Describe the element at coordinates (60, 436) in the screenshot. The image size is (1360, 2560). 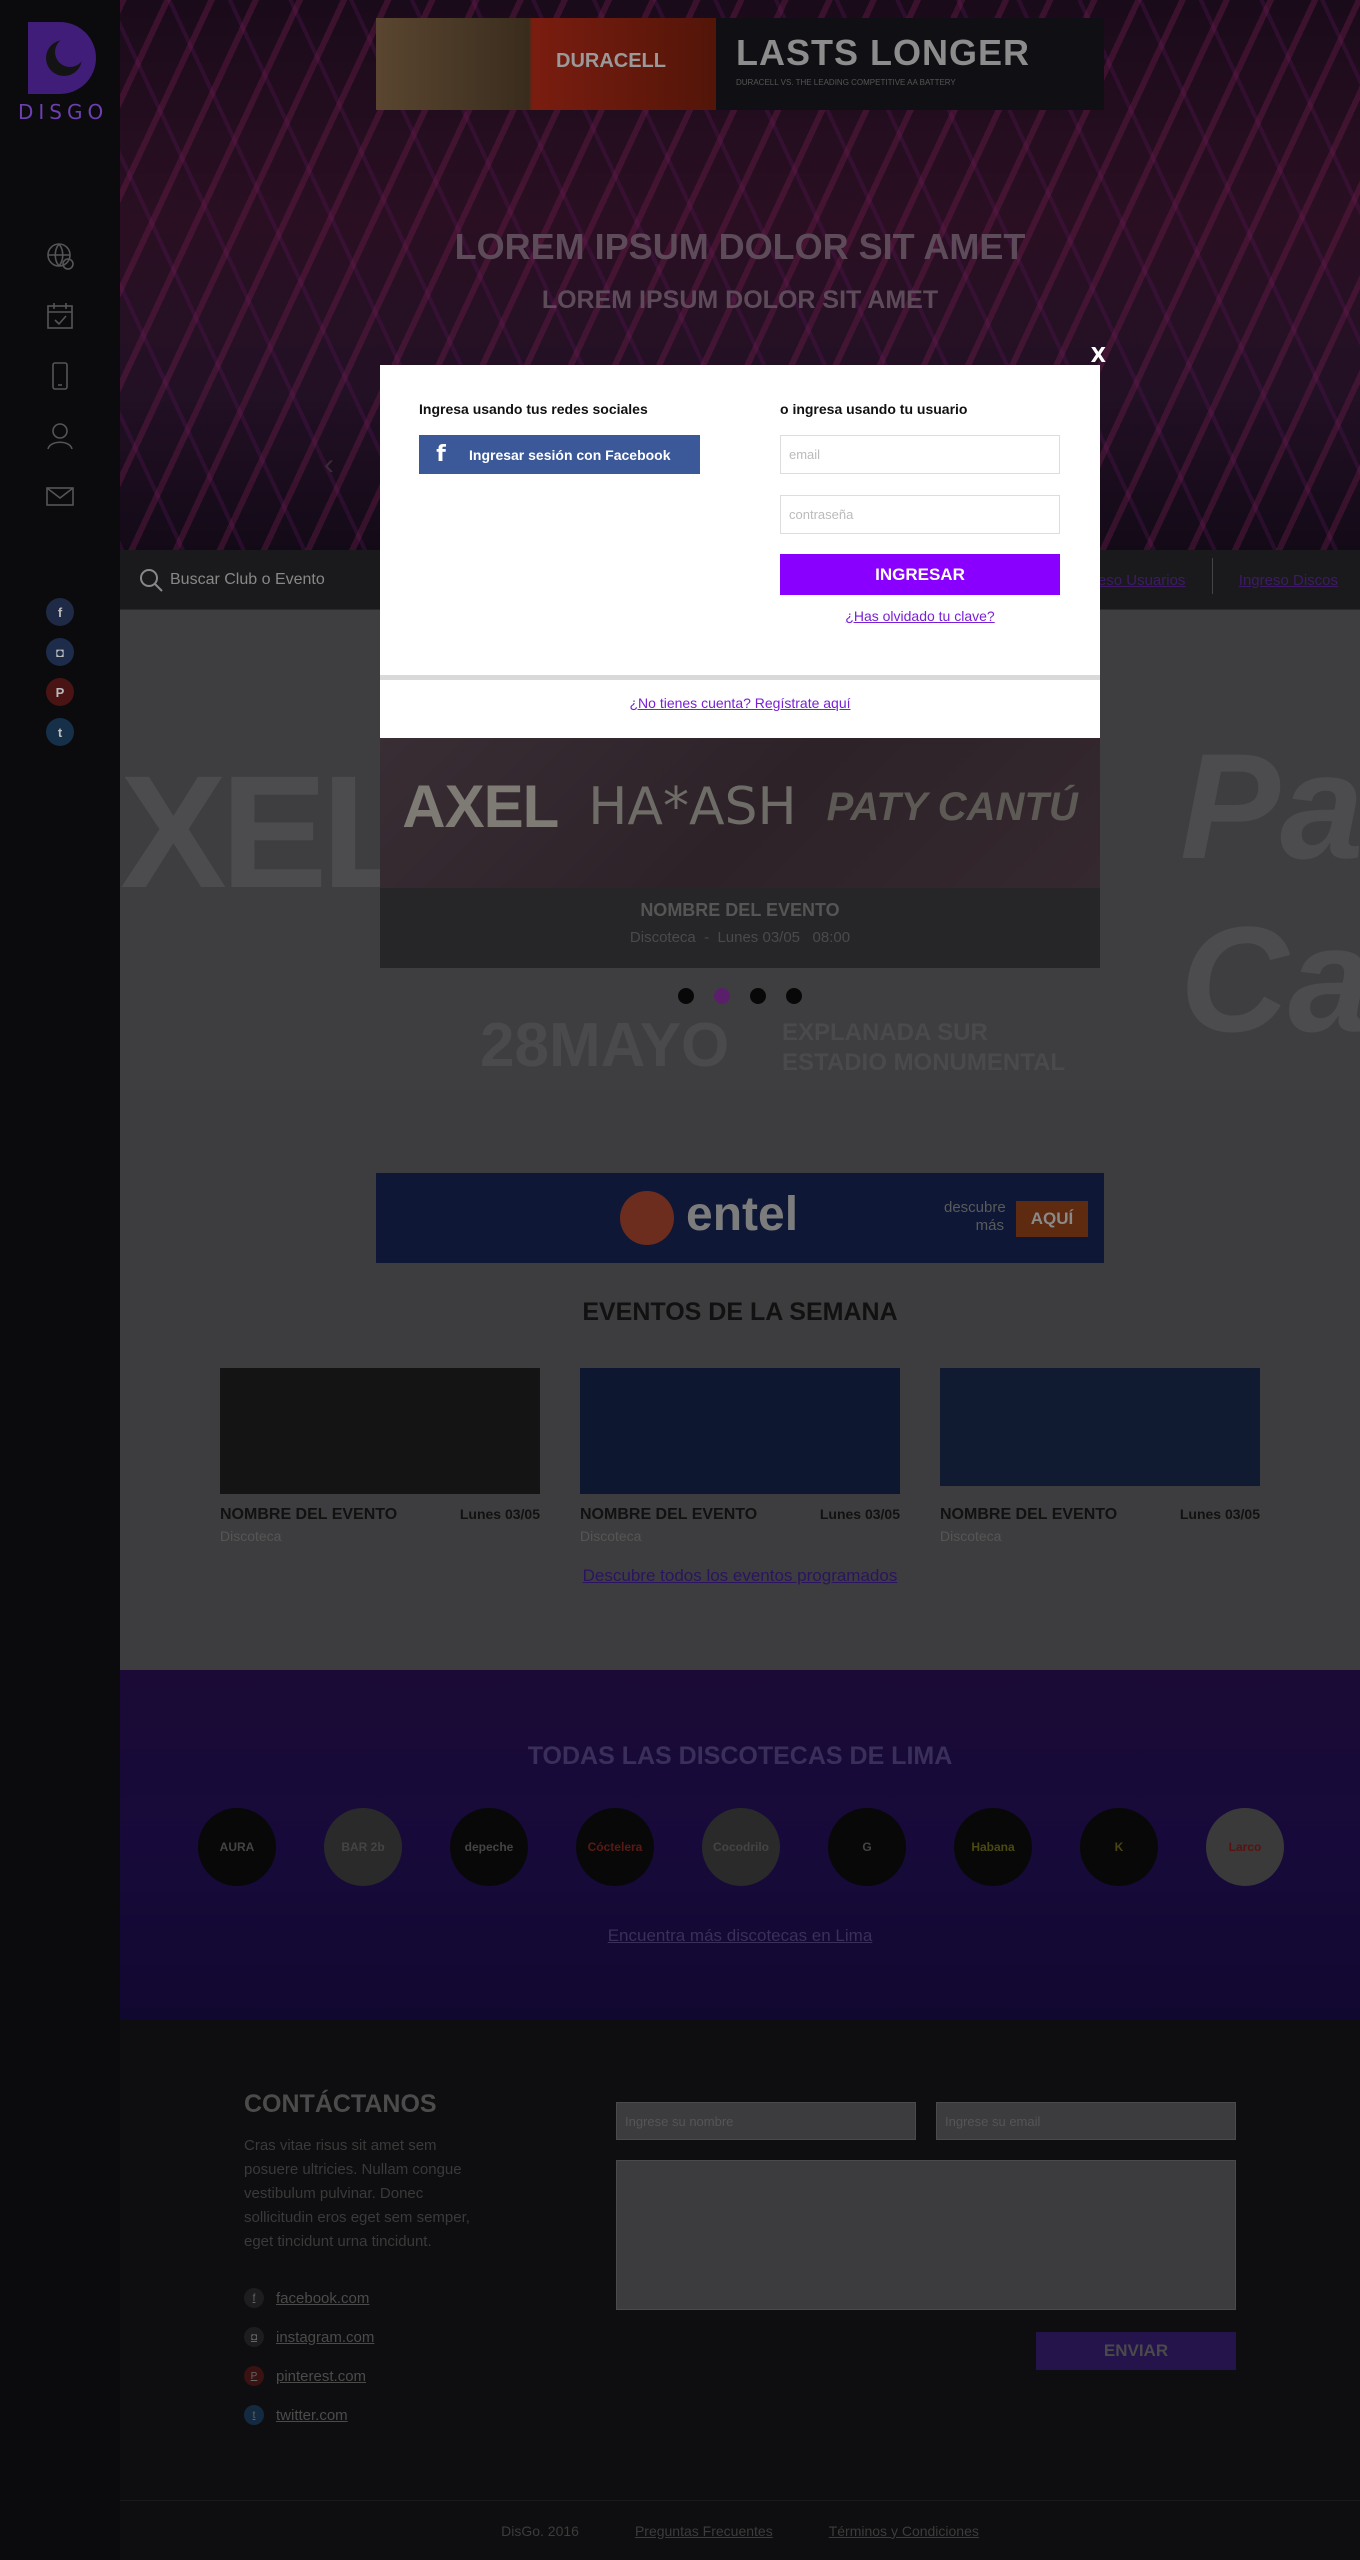
I see `user-icon` at that location.